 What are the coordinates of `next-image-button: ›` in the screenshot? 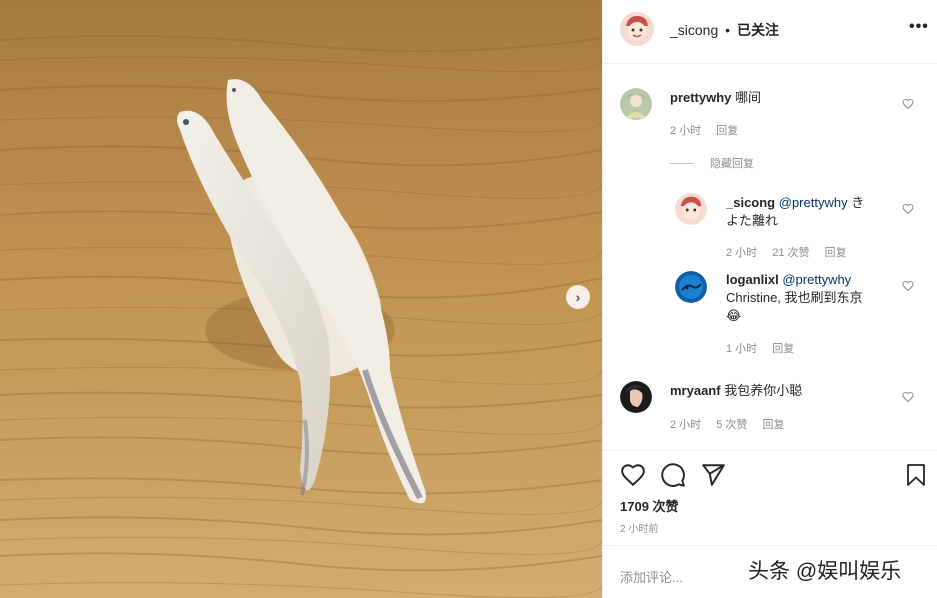 It's located at (578, 297).